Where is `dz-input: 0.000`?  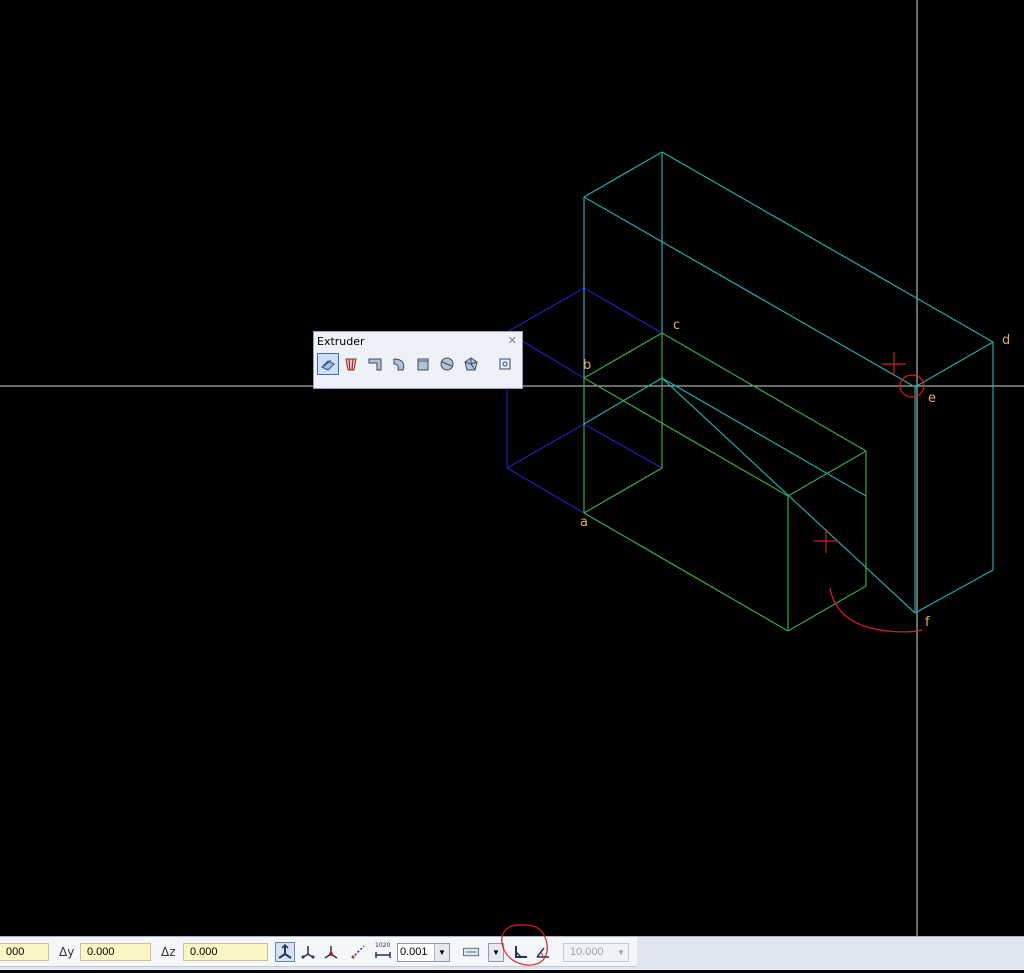 dz-input: 0.000 is located at coordinates (225, 952).